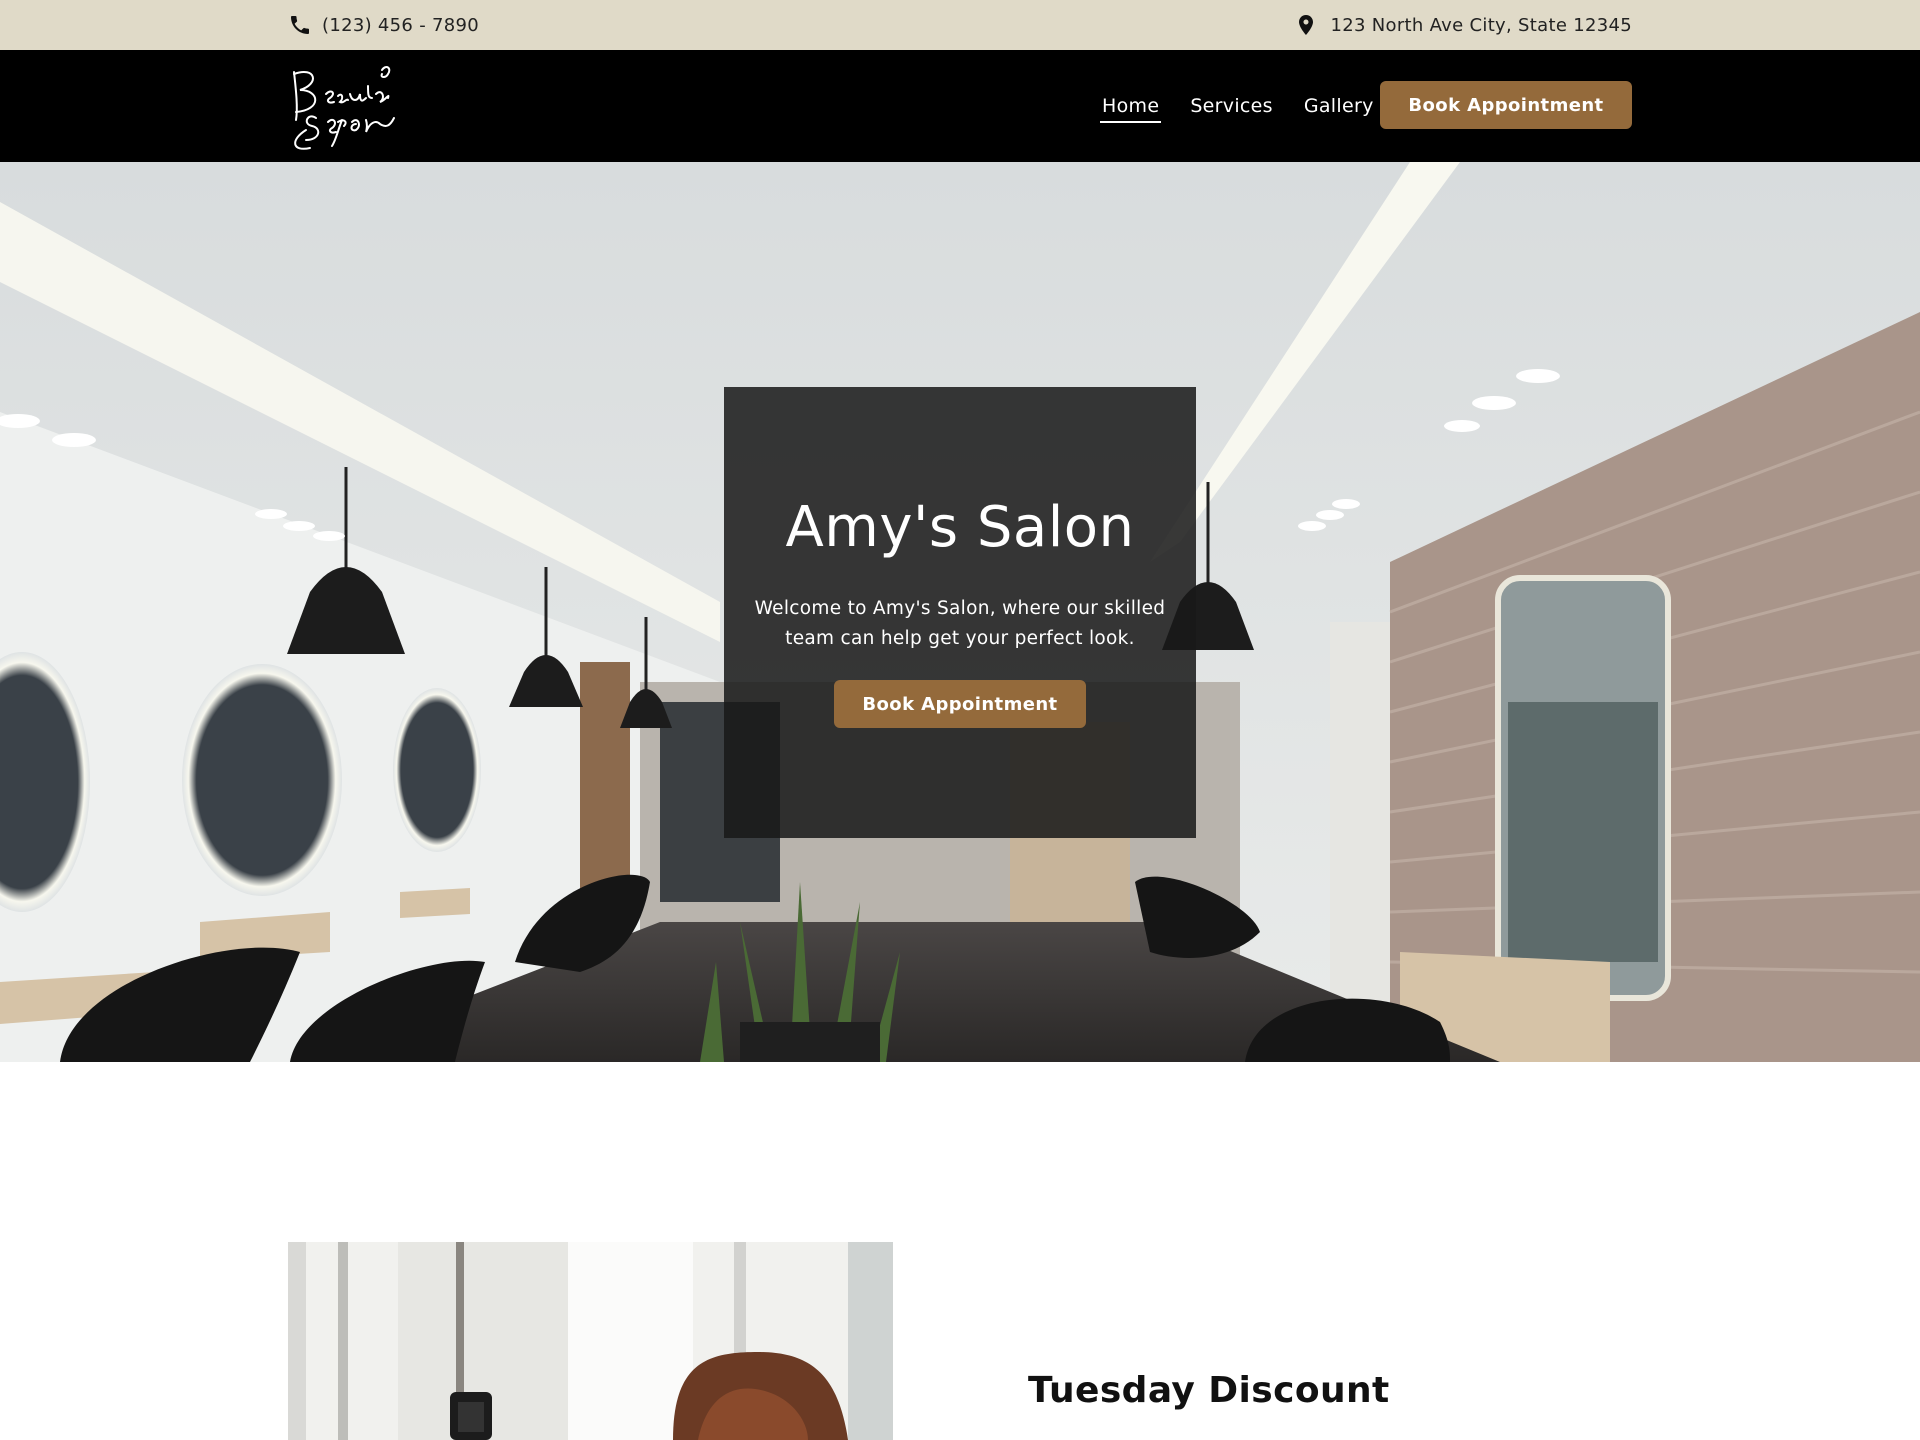 The width and height of the screenshot is (1920, 1440). I want to click on map-pin-icon, so click(1306, 25).